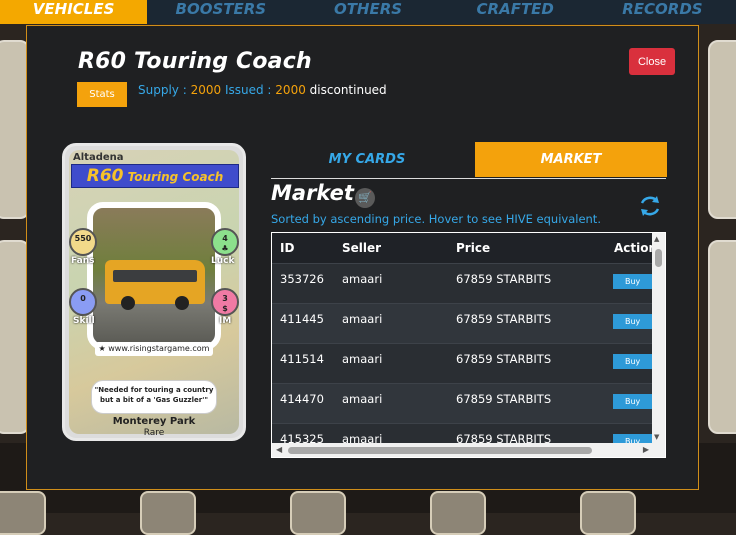 Image resolution: width=736 pixels, height=535 pixels. Describe the element at coordinates (656, 239) in the screenshot. I see `scroll-up-icon: ▲` at that location.